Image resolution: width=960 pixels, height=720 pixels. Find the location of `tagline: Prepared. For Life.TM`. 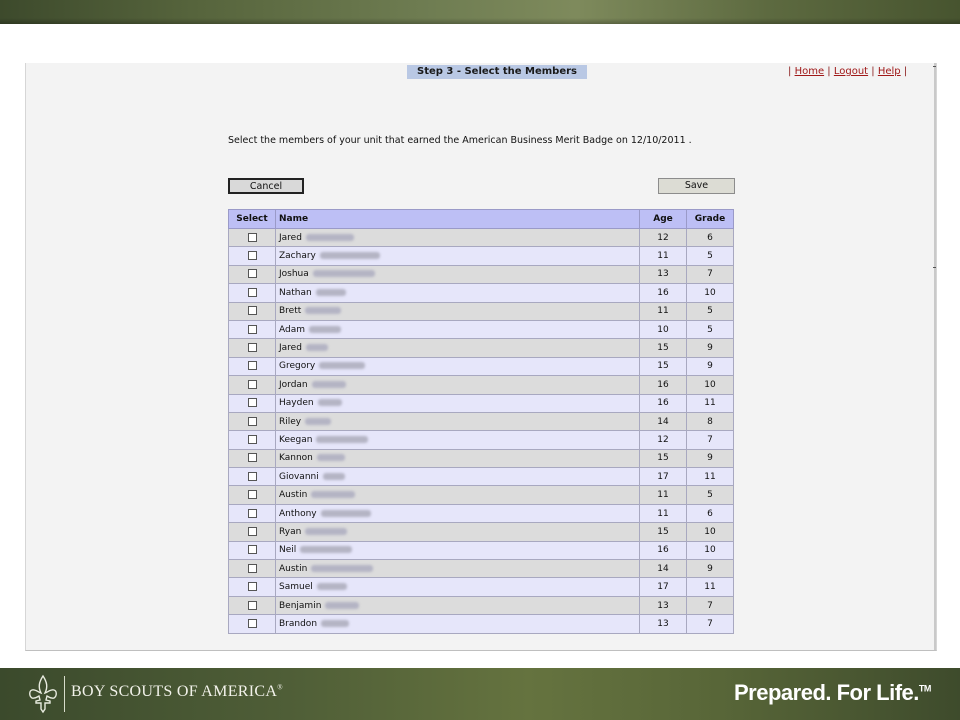

tagline: Prepared. For Life.TM is located at coordinates (832, 693).